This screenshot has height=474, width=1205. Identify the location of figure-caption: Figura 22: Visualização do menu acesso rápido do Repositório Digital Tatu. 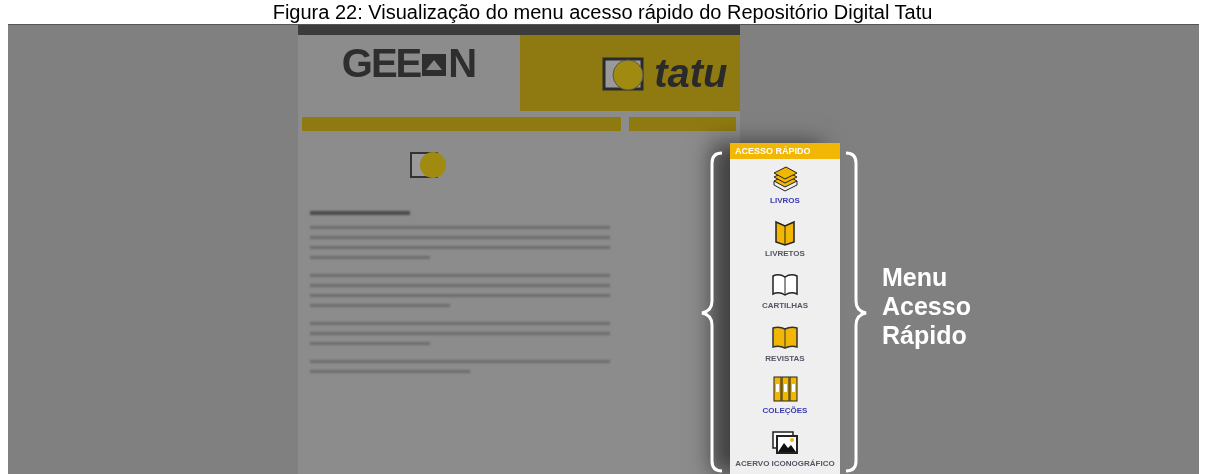
(602, 12).